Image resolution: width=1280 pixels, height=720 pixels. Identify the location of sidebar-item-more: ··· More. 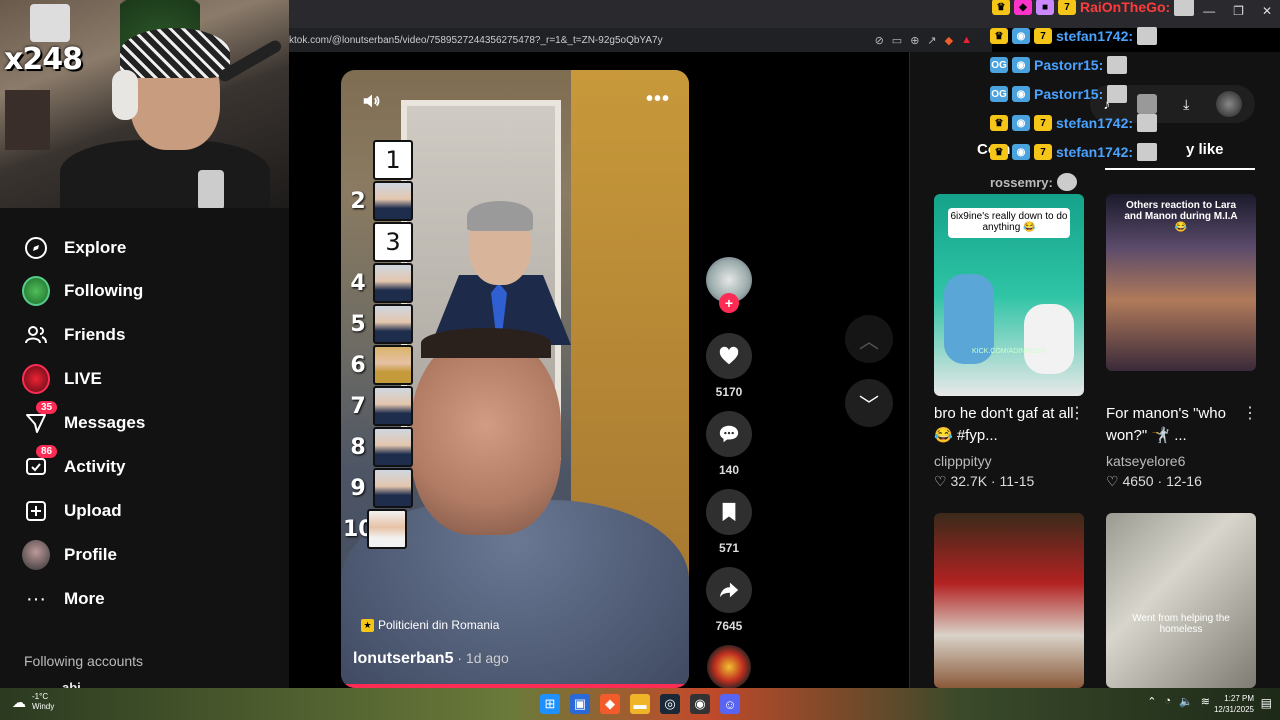
(63, 599).